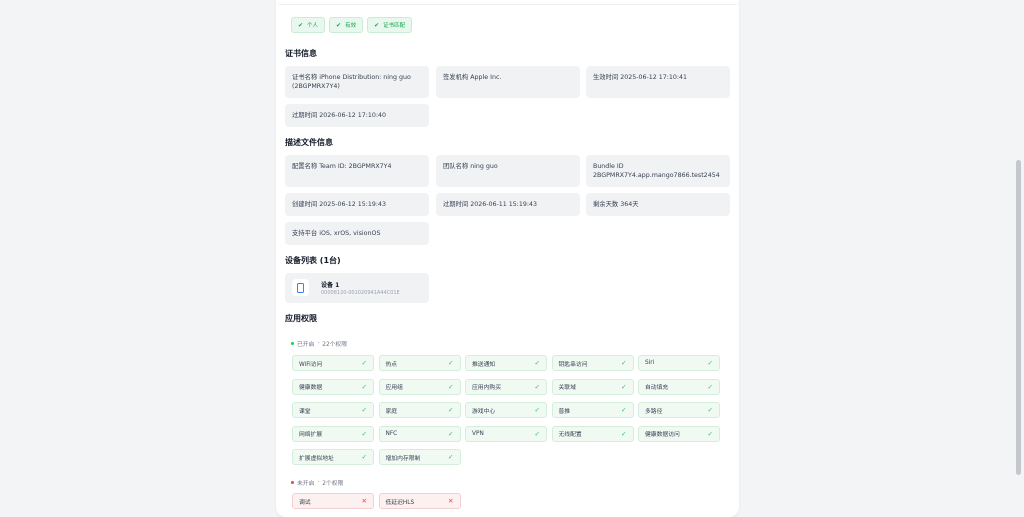 This screenshot has width=1024, height=517. What do you see at coordinates (360, 293) in the screenshot?
I see `device-udid: 00008120-001020941A44C01E` at bounding box center [360, 293].